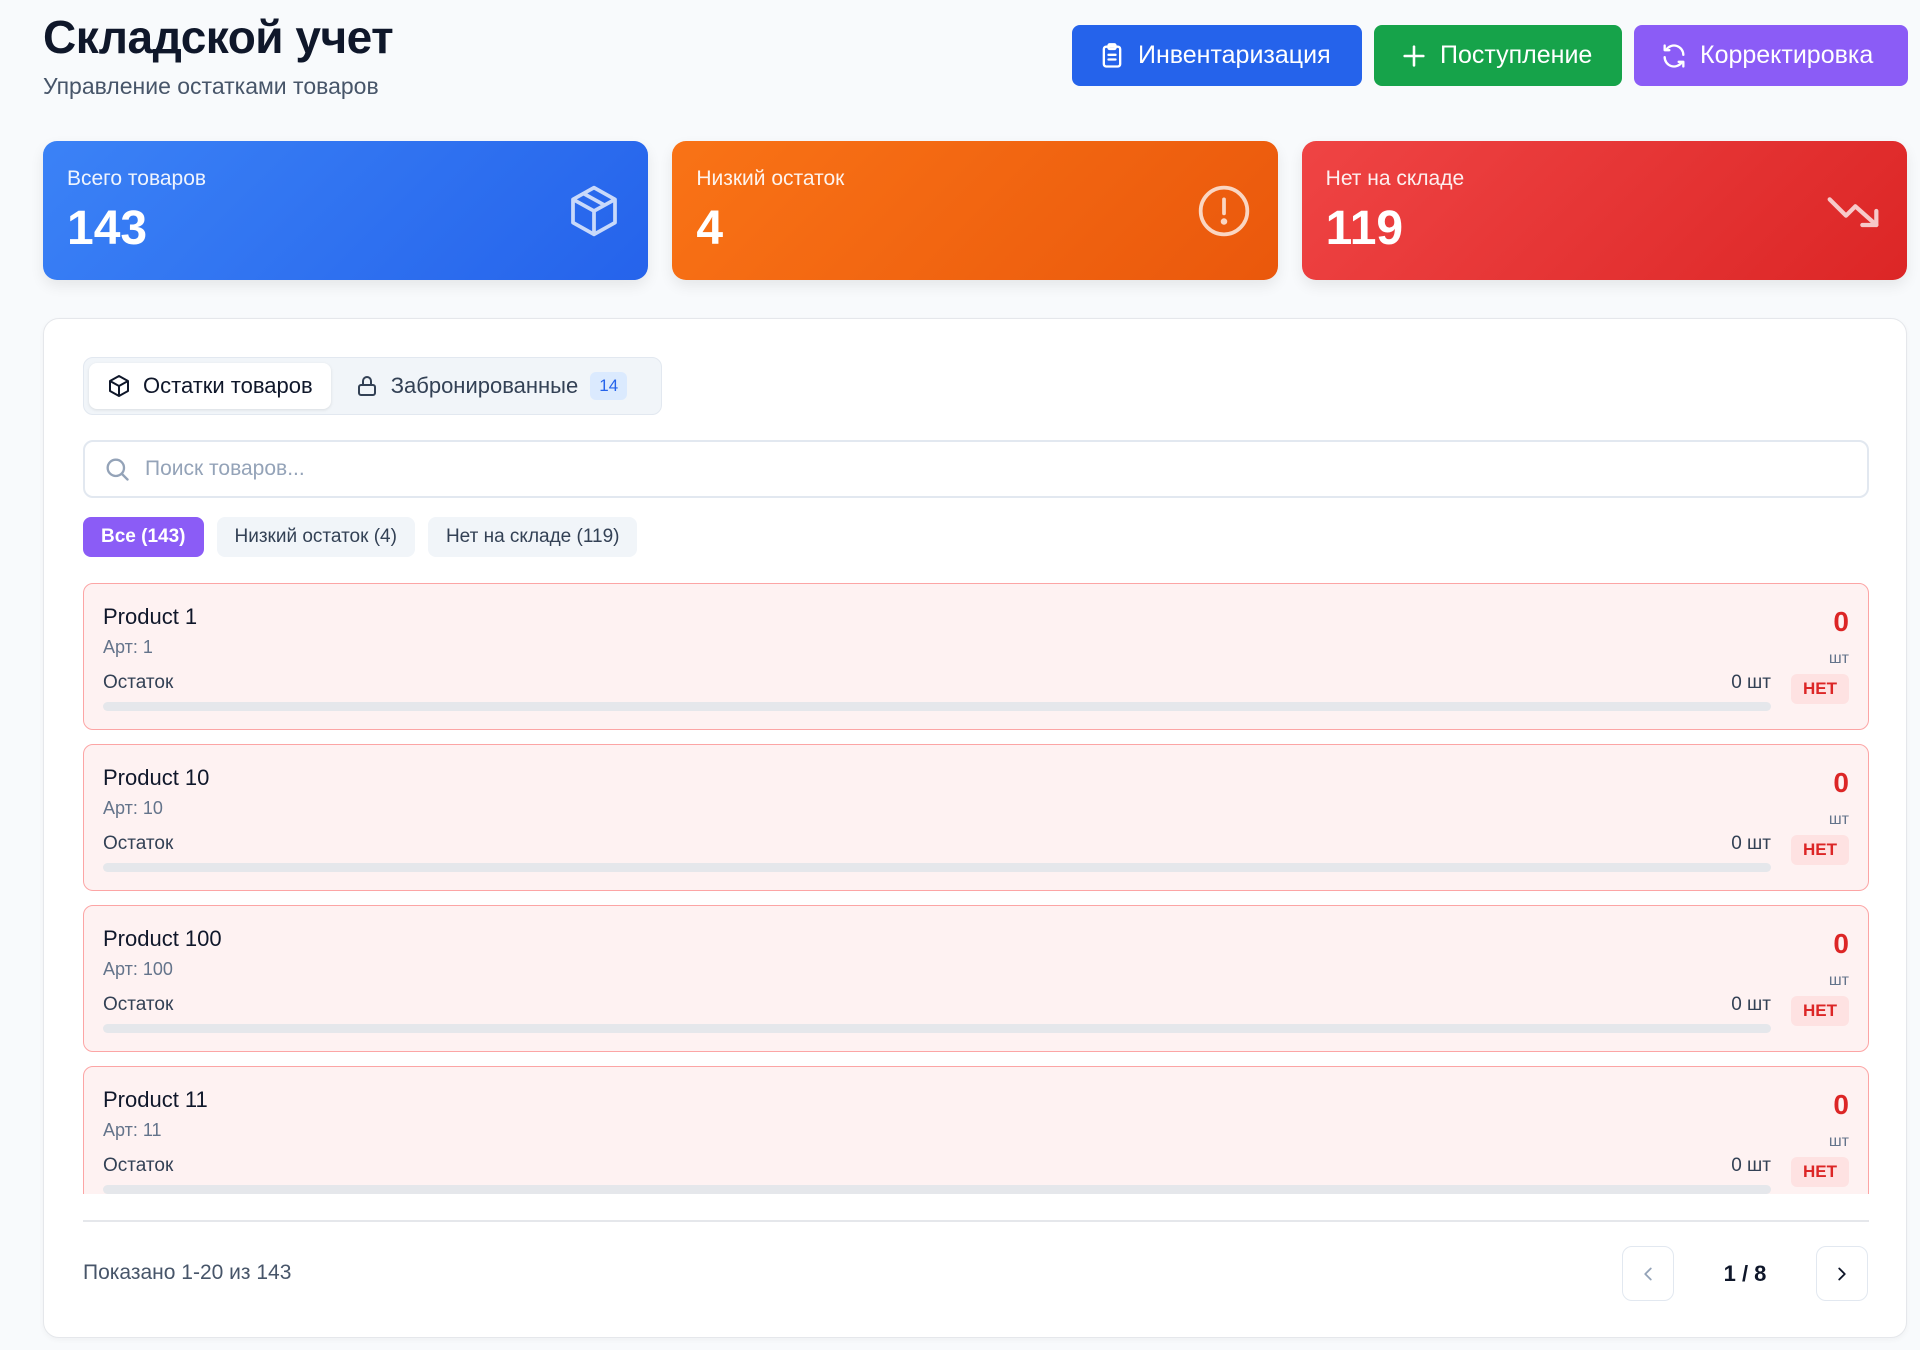  What do you see at coordinates (107, 228) in the screenshot?
I see `stat-value: 143` at bounding box center [107, 228].